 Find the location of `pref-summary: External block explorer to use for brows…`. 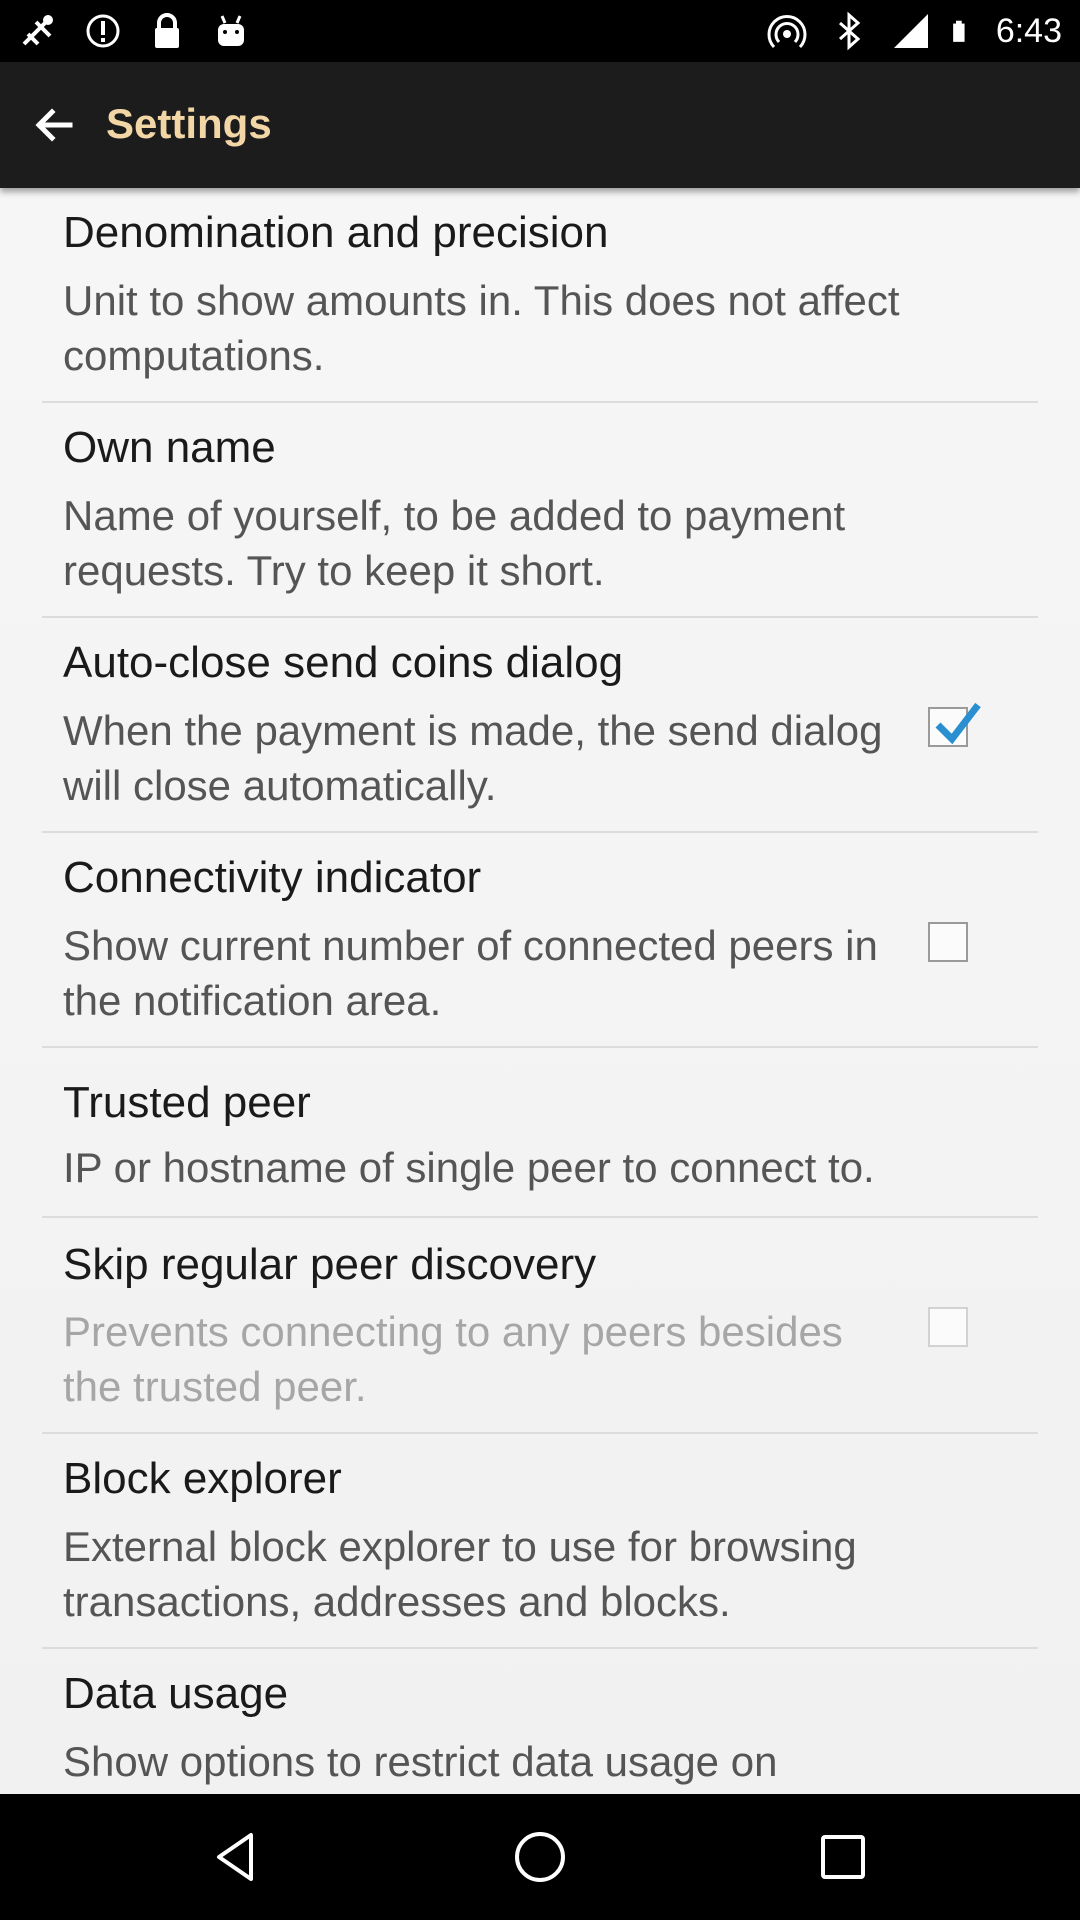

pref-summary: External block explorer to use for brows… is located at coordinates (460, 1574).